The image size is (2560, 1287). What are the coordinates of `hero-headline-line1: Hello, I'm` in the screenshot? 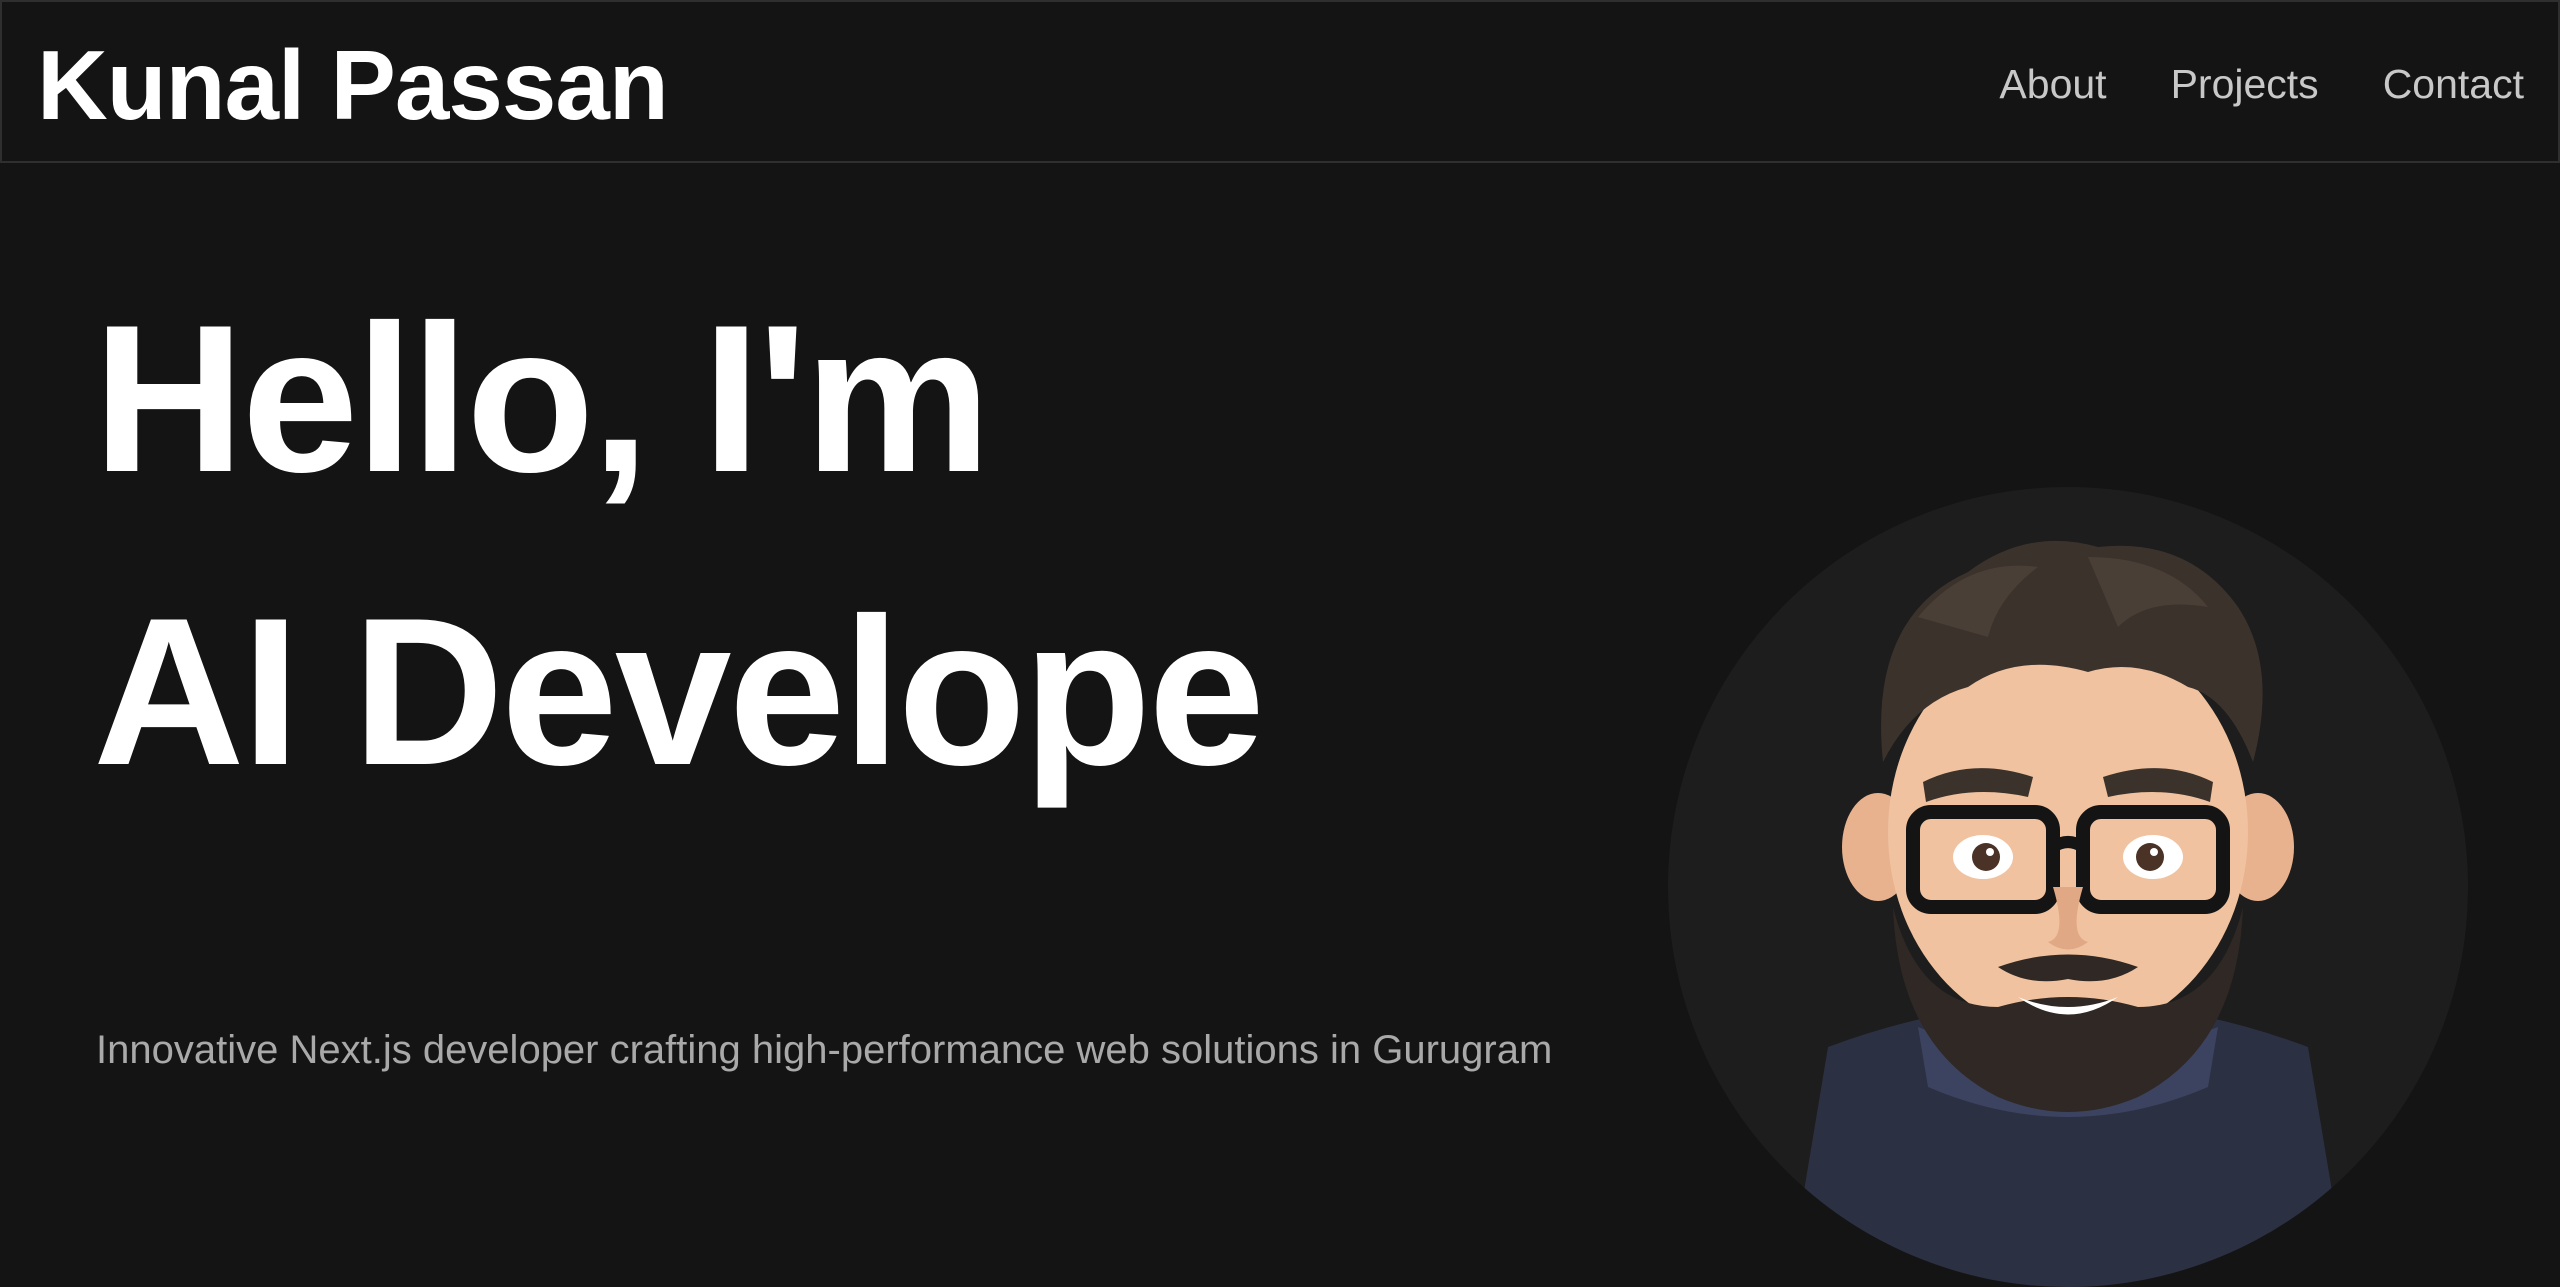 It's located at (542, 398).